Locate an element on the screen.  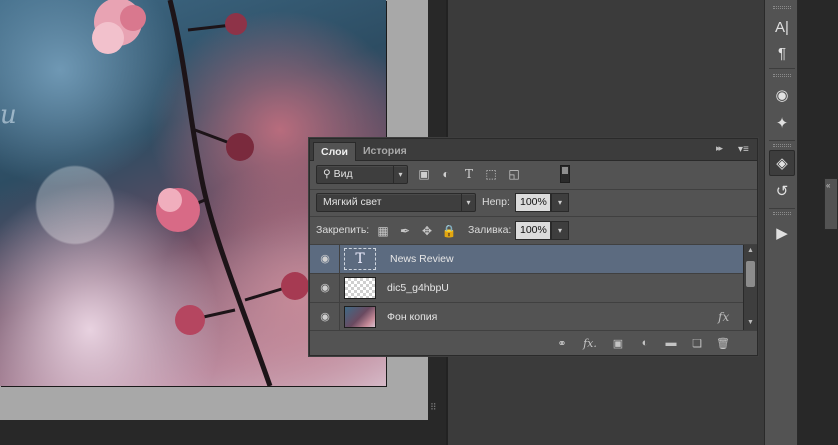
scroll-down-icon: ▼ is located at coordinates (750, 322).